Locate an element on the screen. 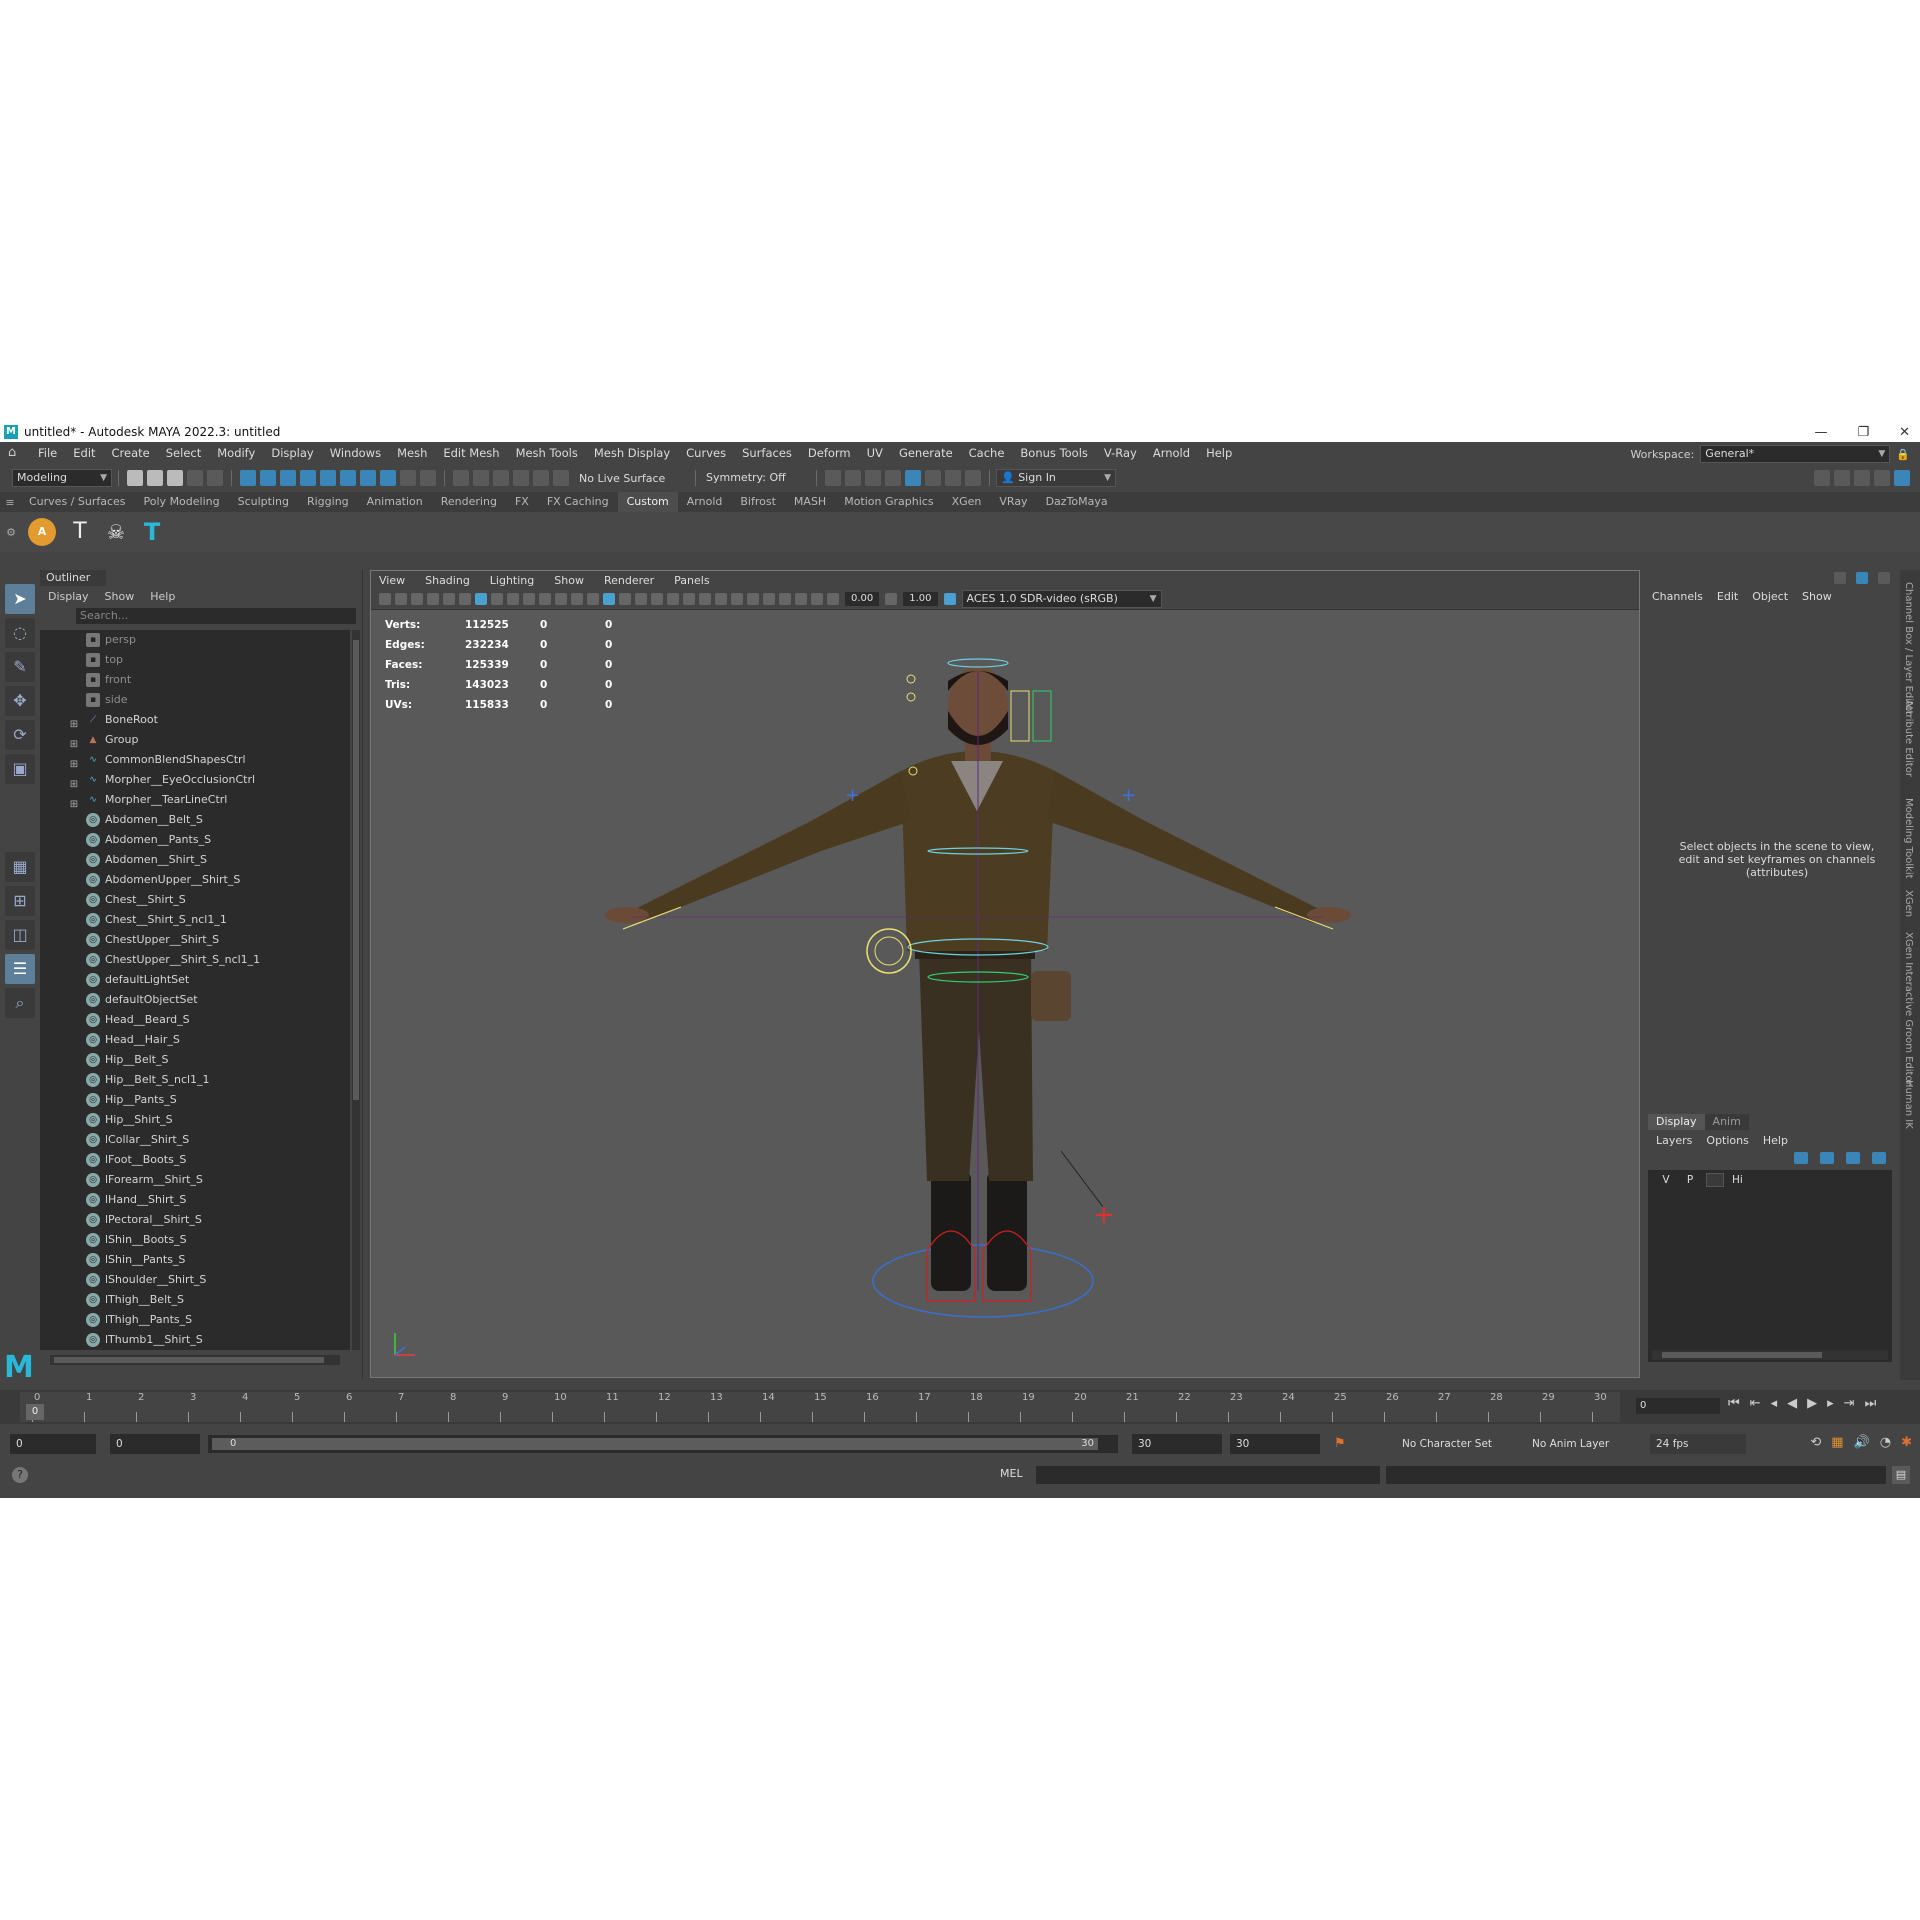 The width and height of the screenshot is (1920, 1920). shelf-tab-fx: FX is located at coordinates (522, 502).